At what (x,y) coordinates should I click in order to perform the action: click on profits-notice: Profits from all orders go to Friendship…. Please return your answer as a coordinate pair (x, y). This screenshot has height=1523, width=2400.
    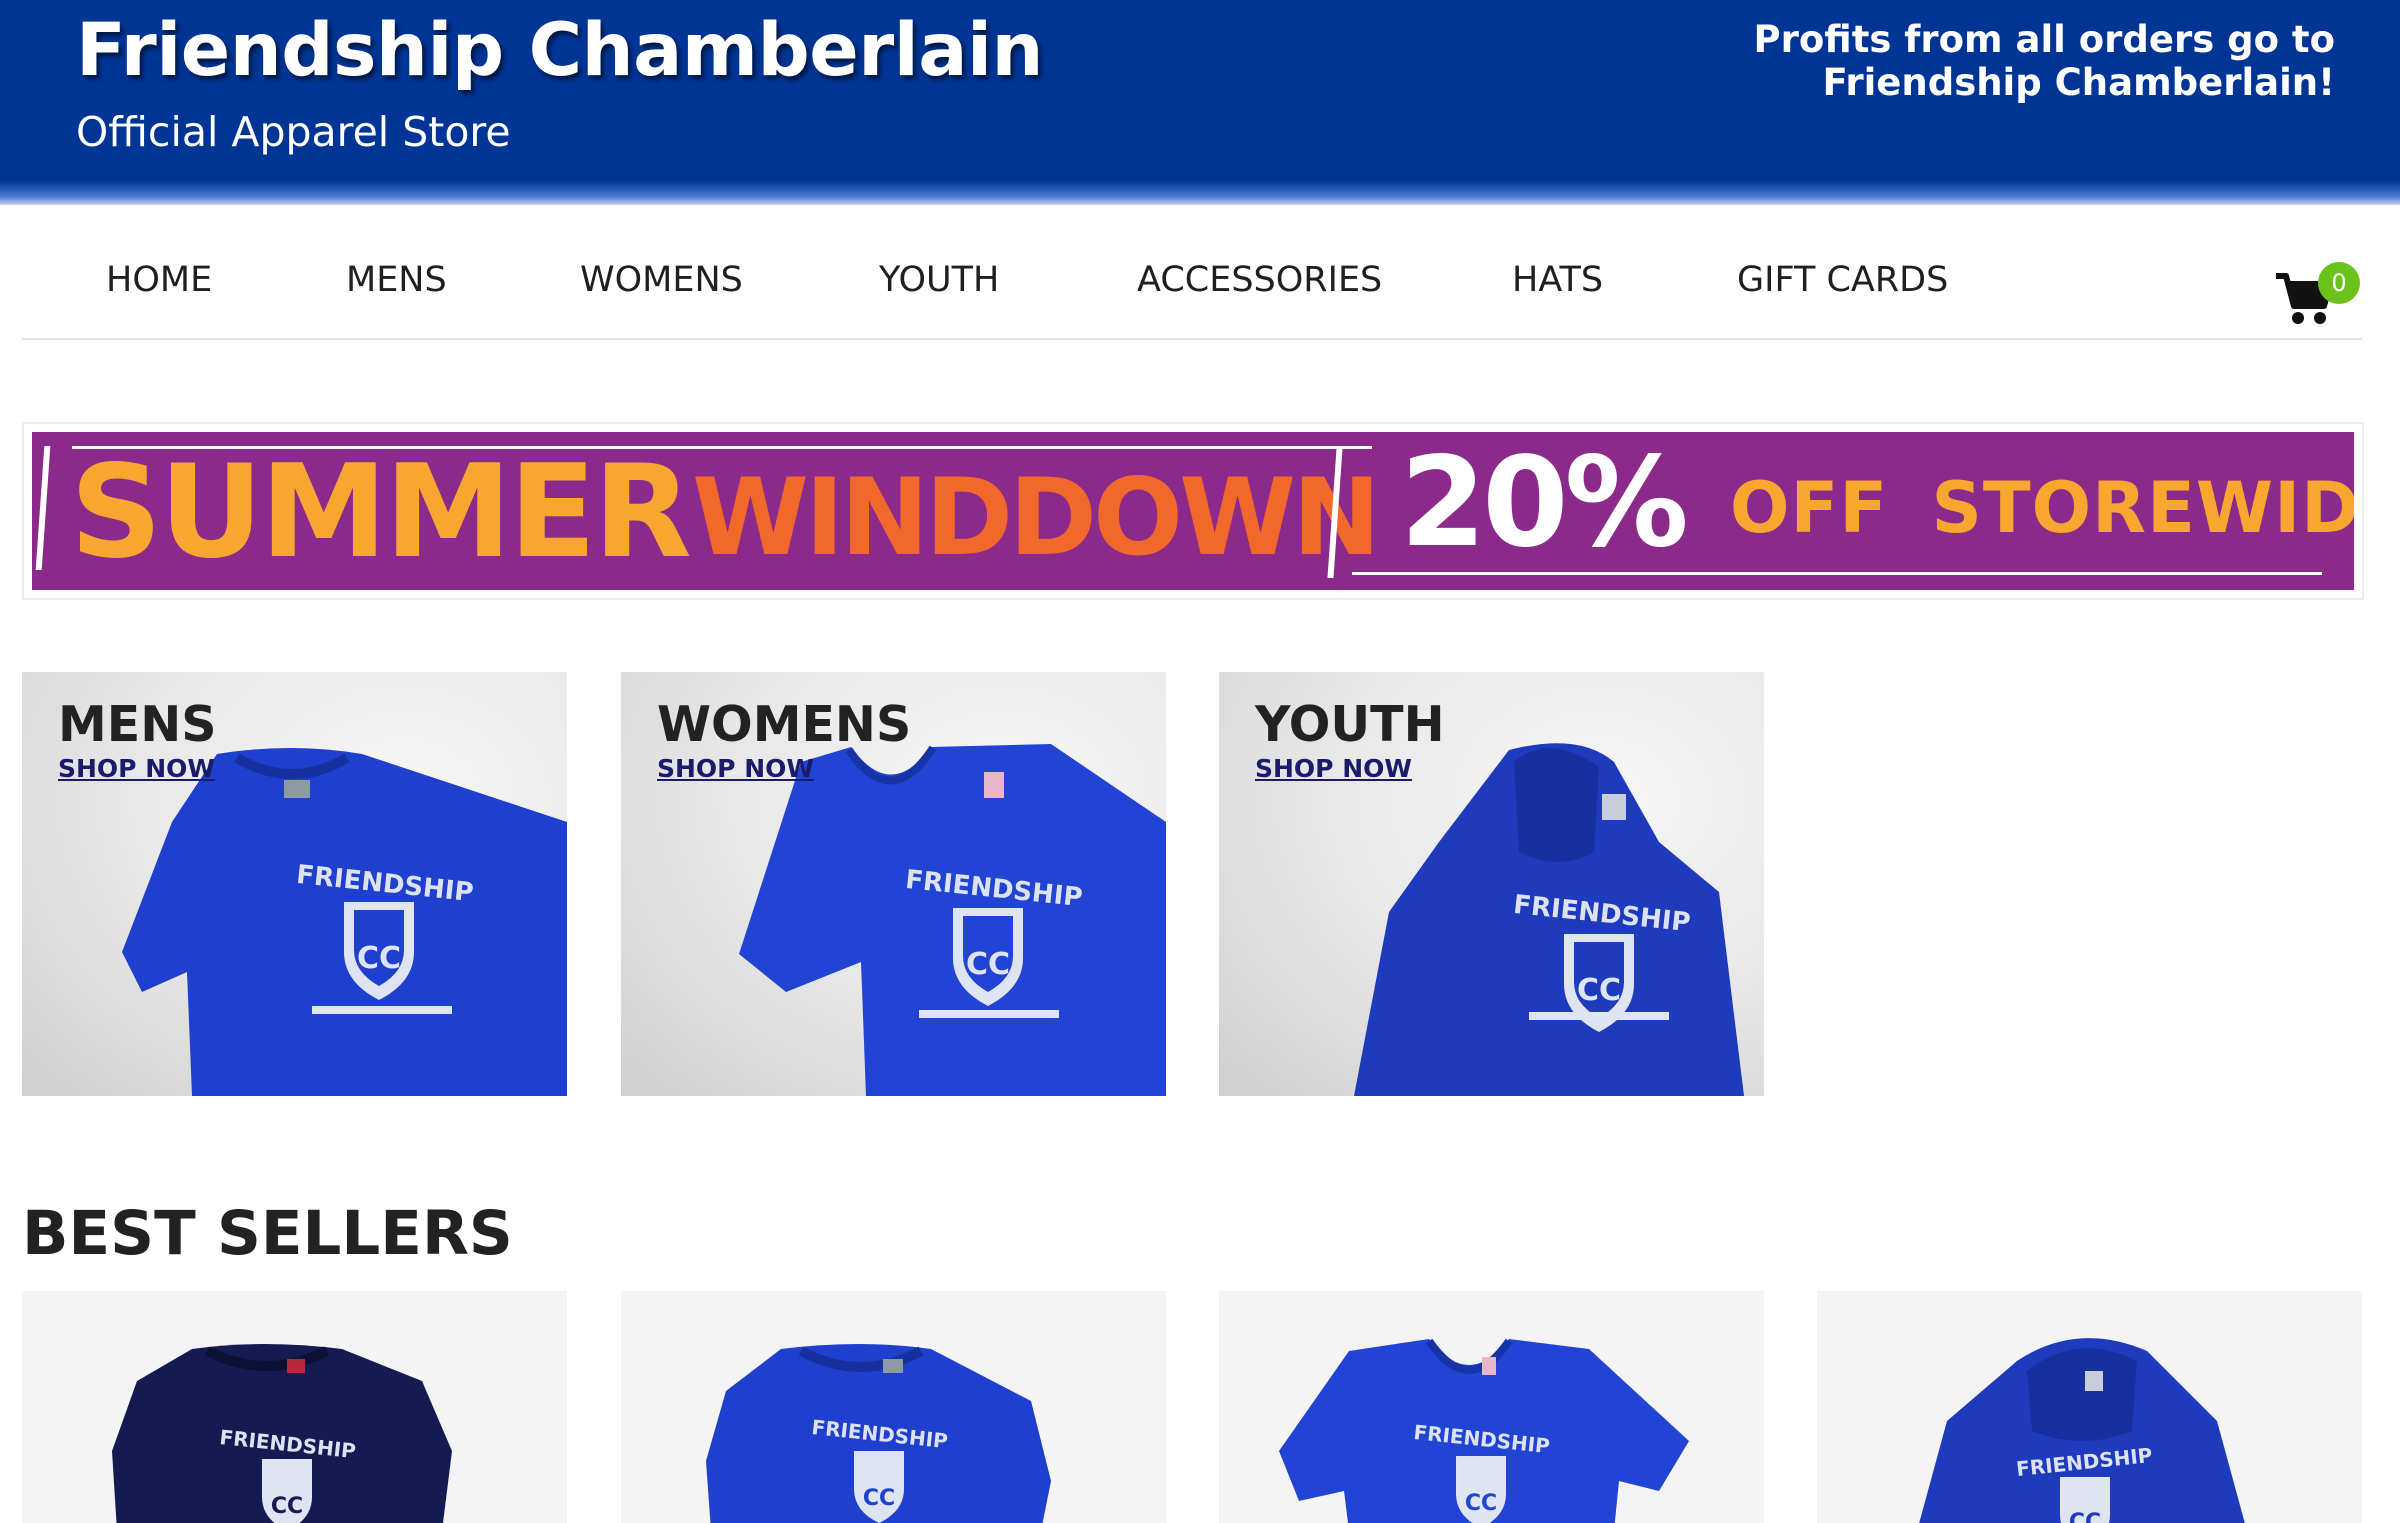
    Looking at the image, I should click on (2044, 61).